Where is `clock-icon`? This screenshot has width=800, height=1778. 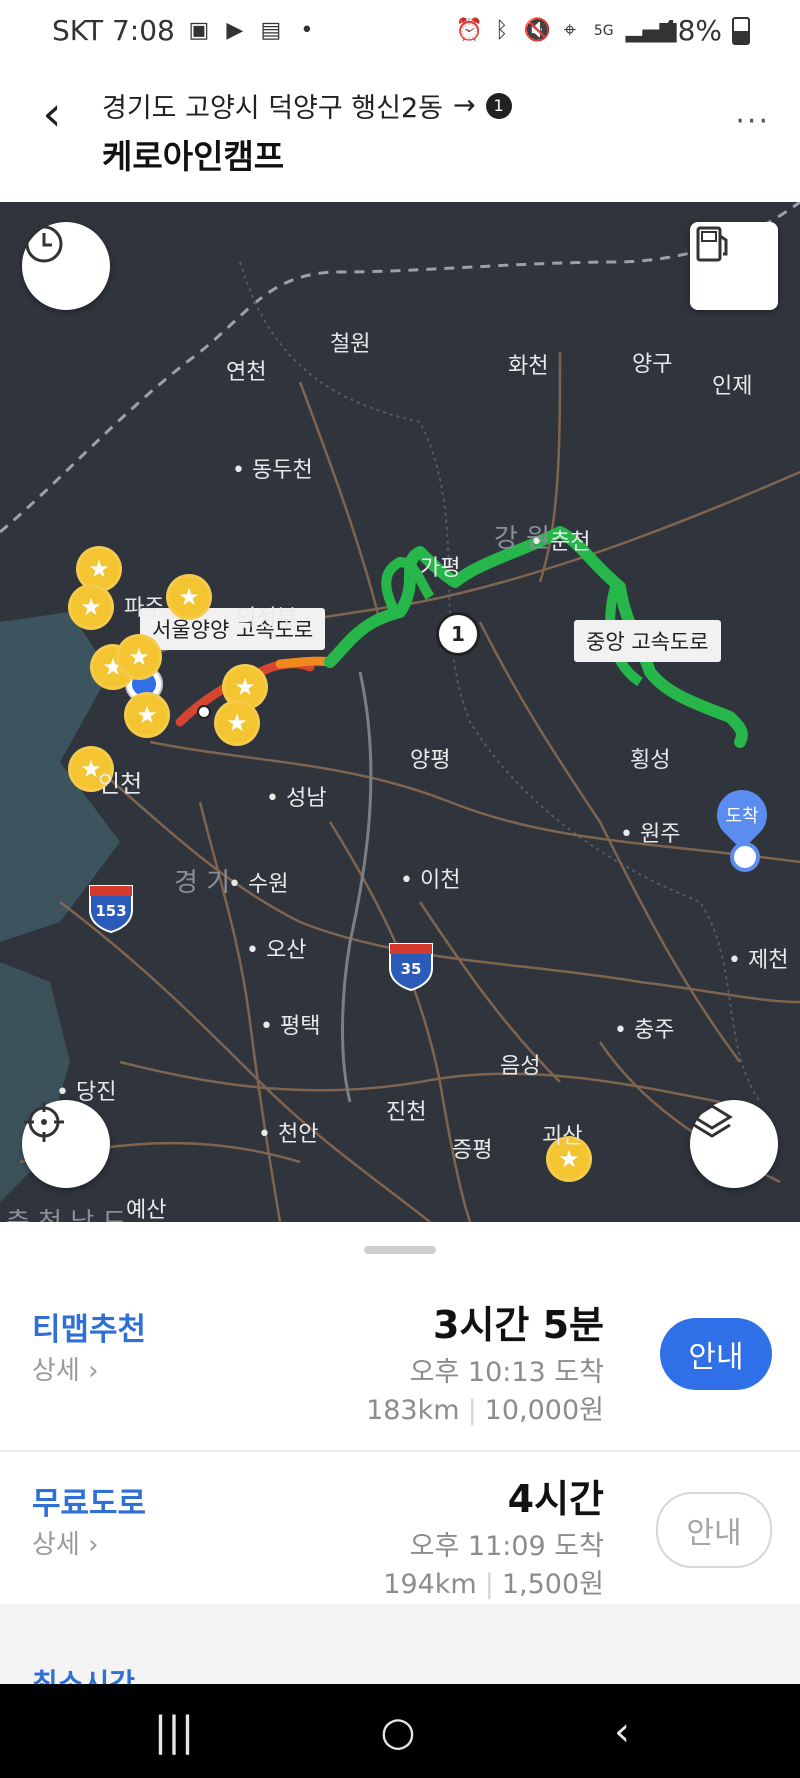 clock-icon is located at coordinates (44, 244).